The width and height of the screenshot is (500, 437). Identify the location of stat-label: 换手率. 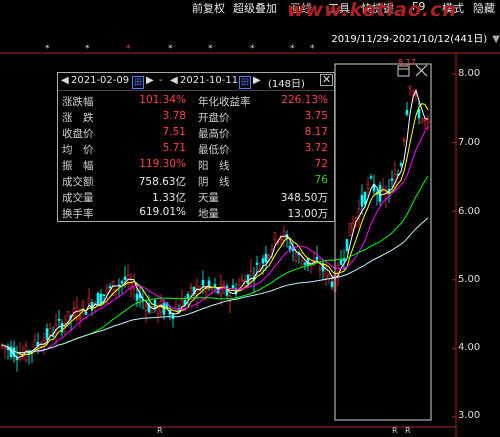
(78, 214).